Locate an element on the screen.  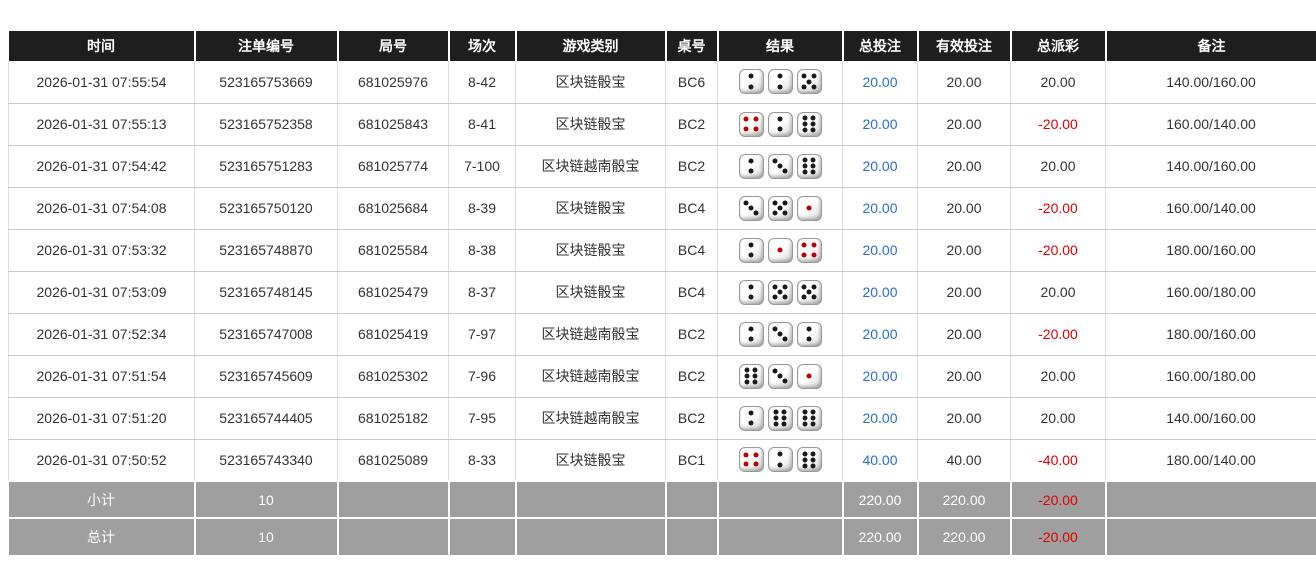
cell-bet-id: 523165744405 is located at coordinates (266, 418).